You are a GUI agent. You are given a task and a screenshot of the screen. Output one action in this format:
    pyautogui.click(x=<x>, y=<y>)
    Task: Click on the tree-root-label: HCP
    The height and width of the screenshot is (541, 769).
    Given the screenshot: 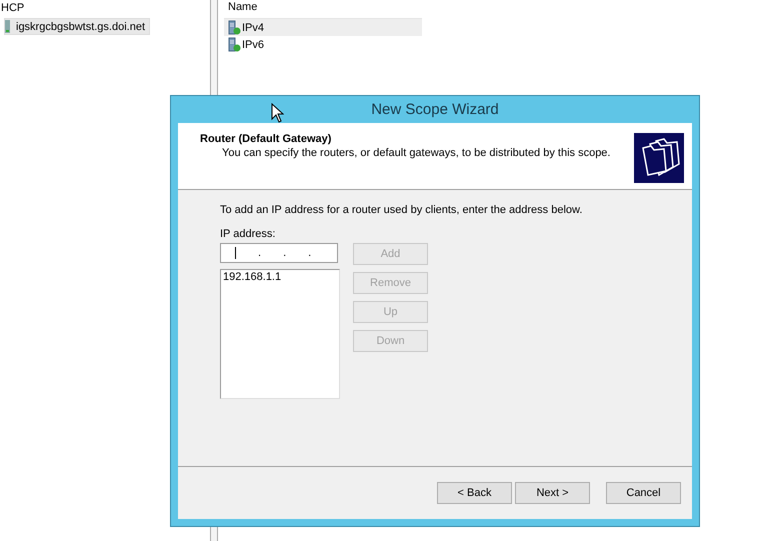 What is the action you would take?
    pyautogui.click(x=105, y=9)
    